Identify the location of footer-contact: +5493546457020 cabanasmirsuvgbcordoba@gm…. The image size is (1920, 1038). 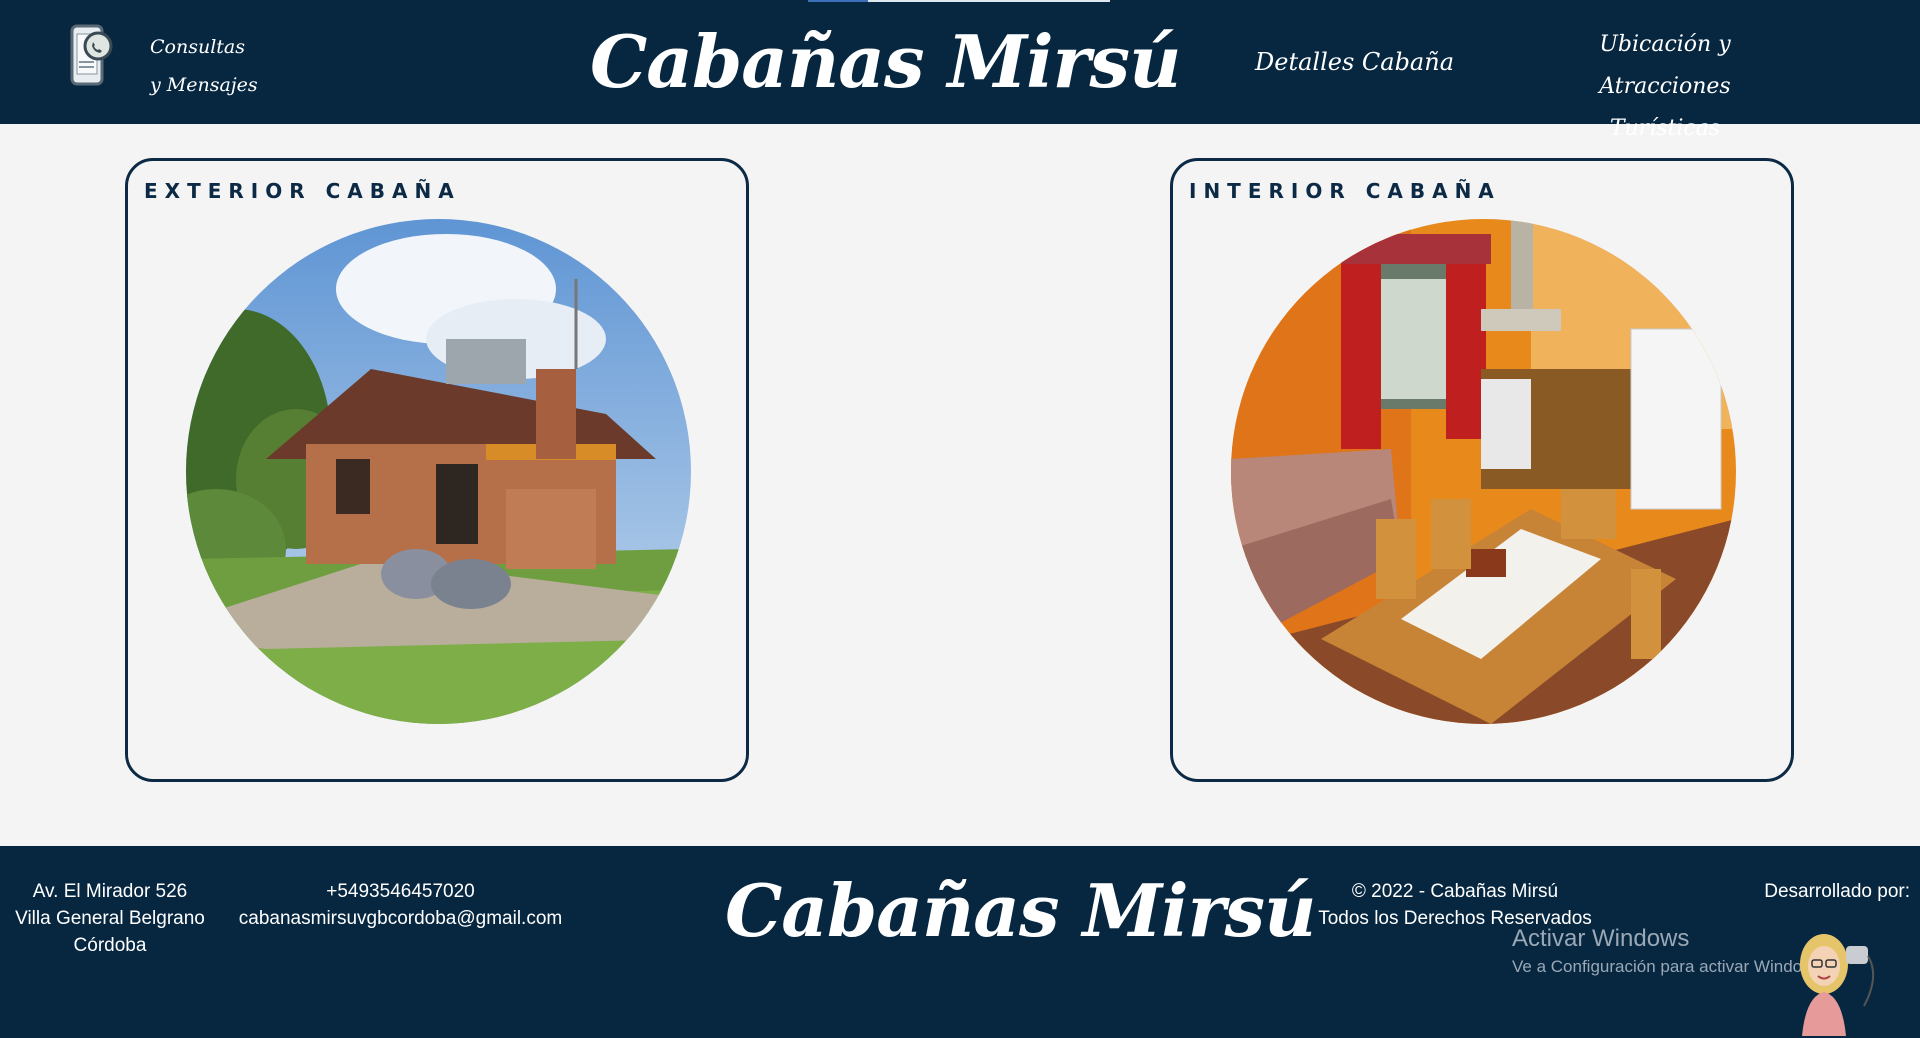
(400, 905).